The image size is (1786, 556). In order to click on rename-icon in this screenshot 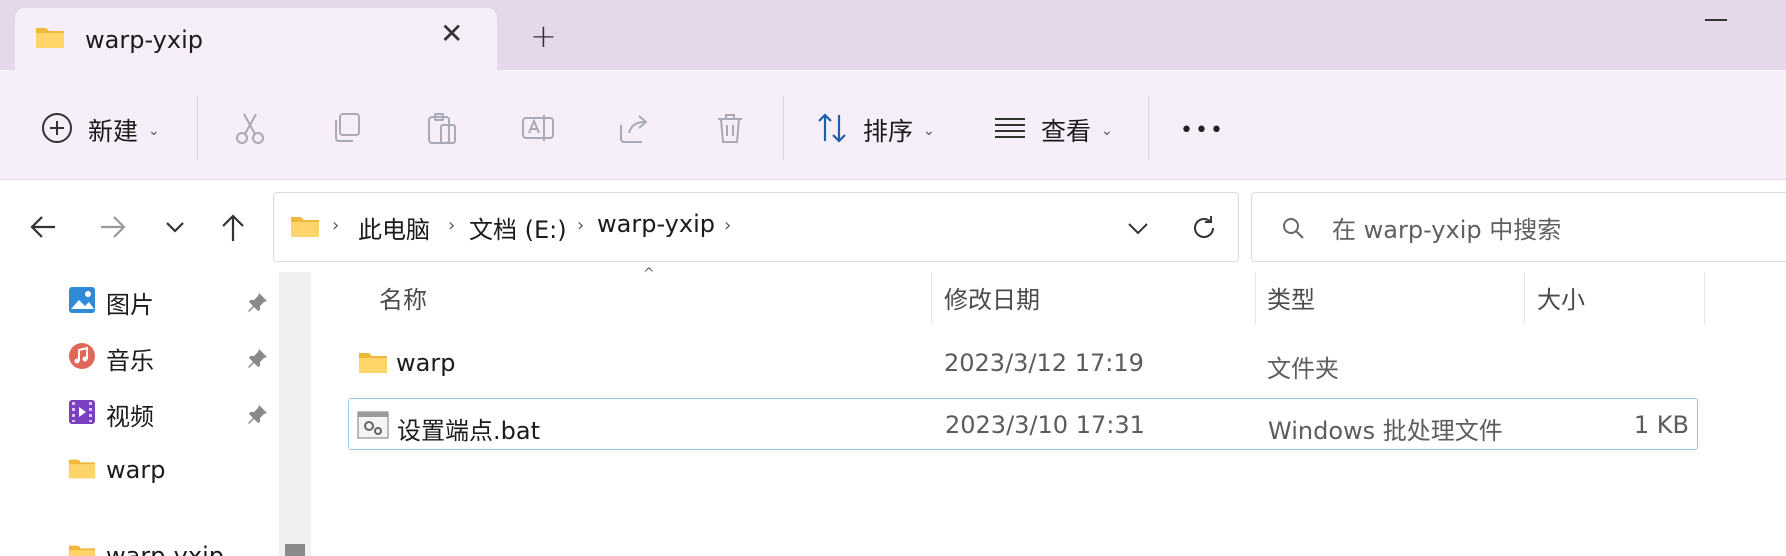, I will do `click(538, 130)`.